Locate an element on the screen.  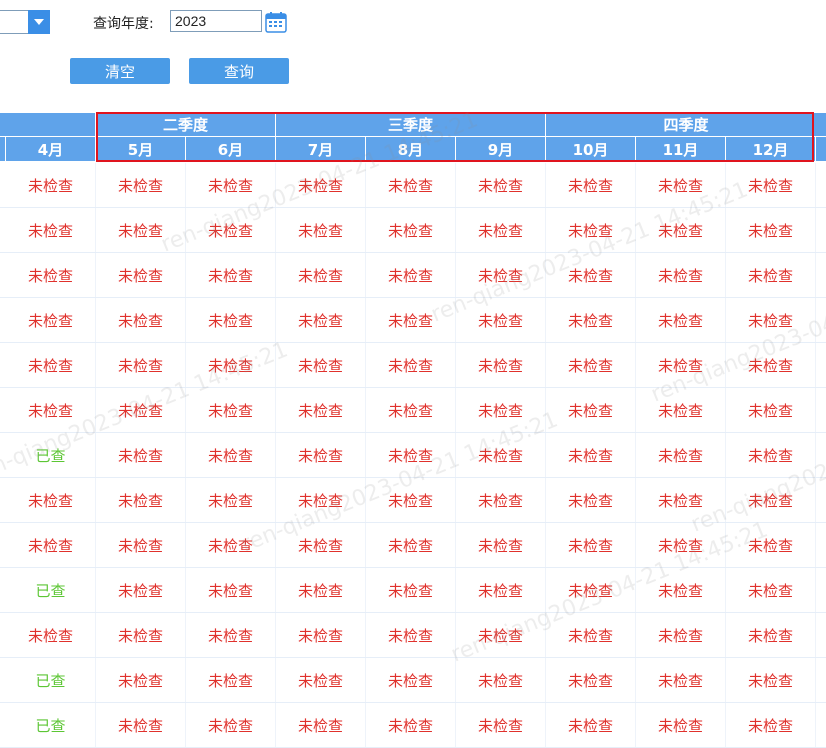
year-input is located at coordinates (216, 21).